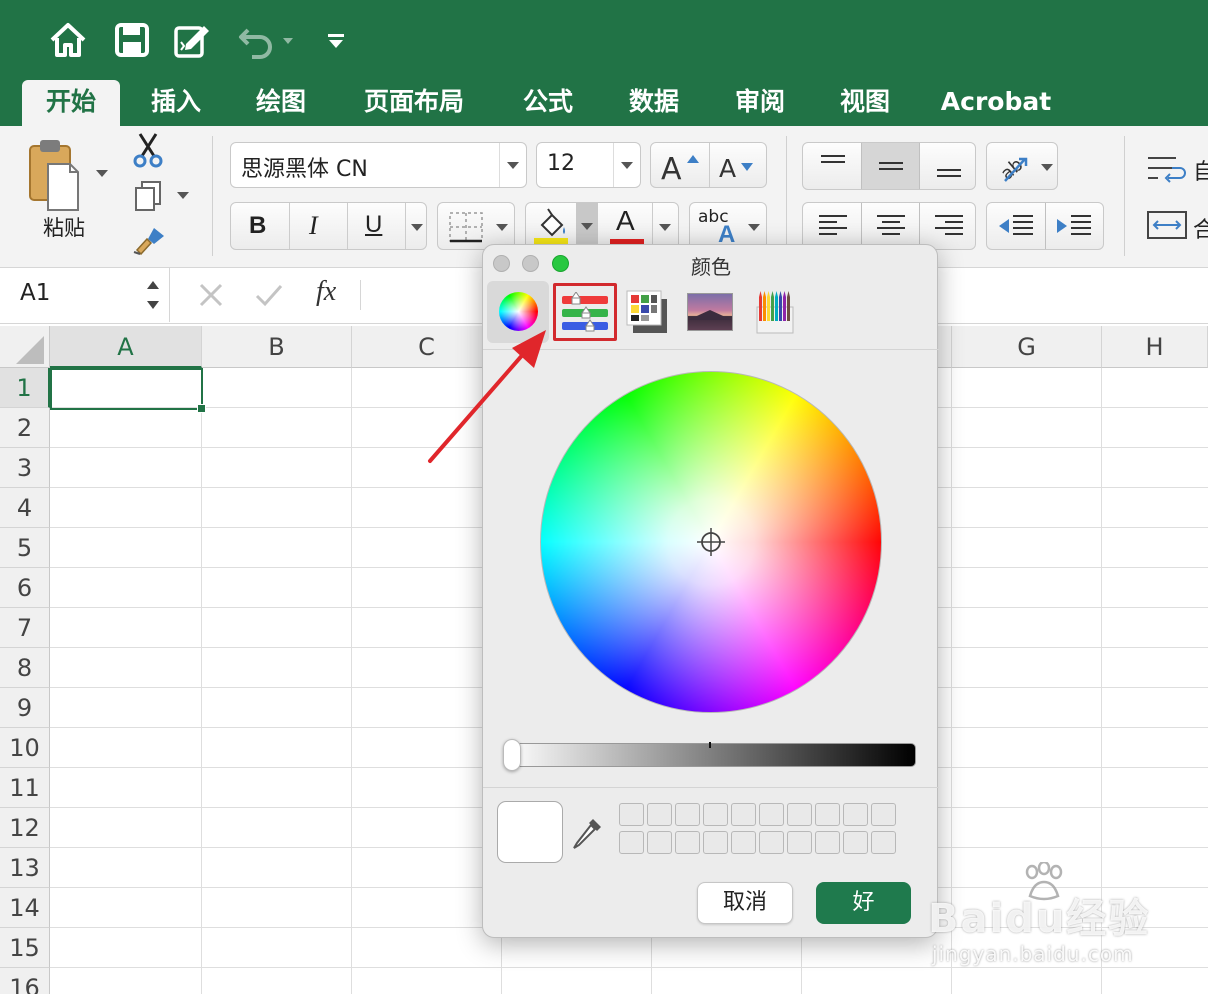 The image size is (1208, 994). Describe the element at coordinates (25, 708) in the screenshot. I see `row-header-9: 9` at that location.